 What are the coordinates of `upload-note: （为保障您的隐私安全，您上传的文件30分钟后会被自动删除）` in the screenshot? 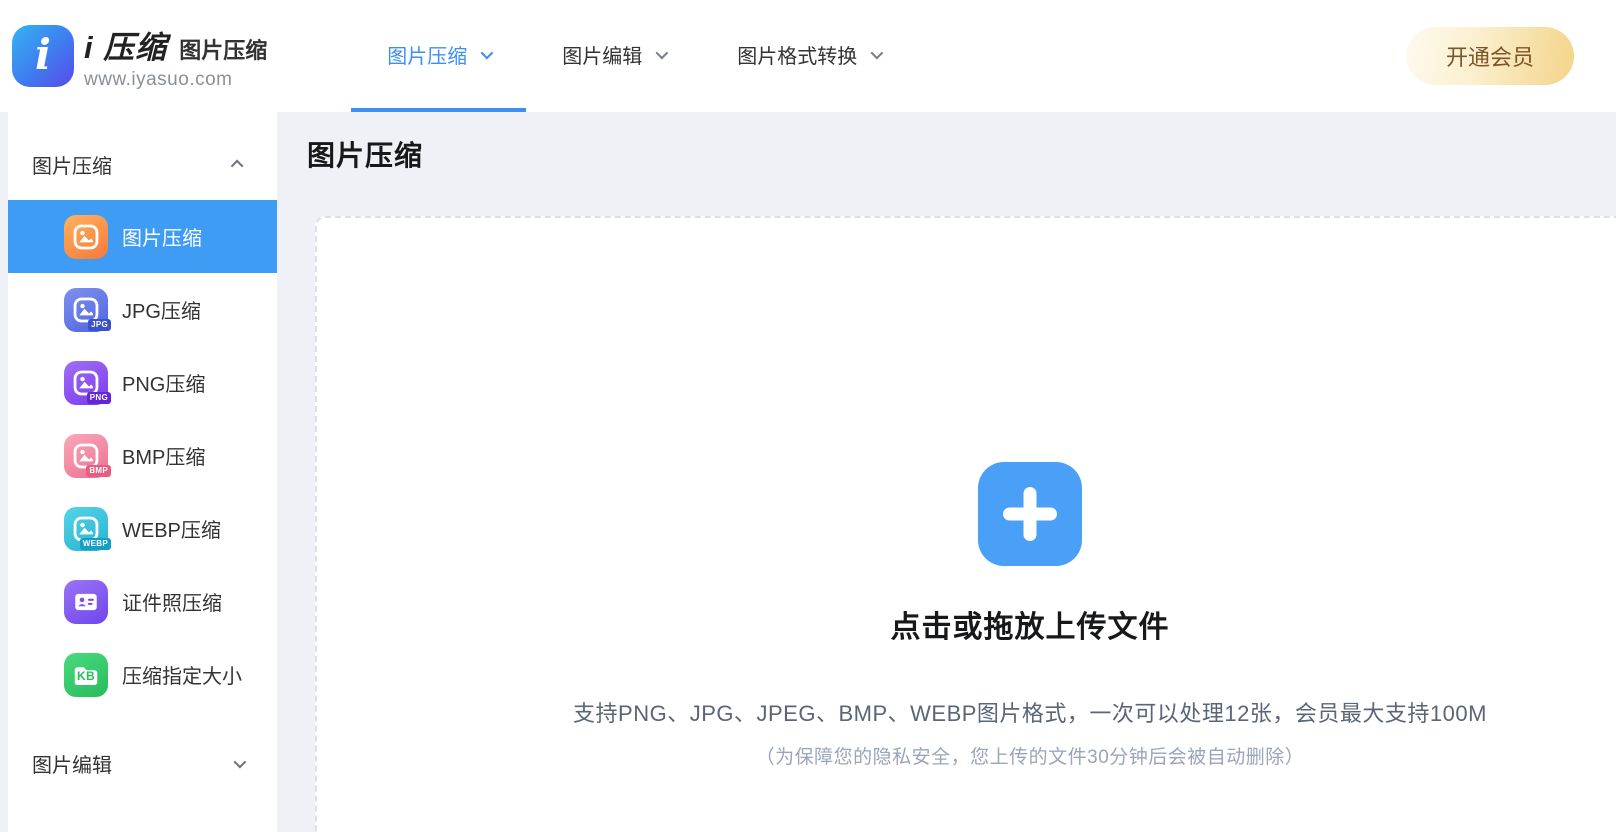 It's located at (1030, 757).